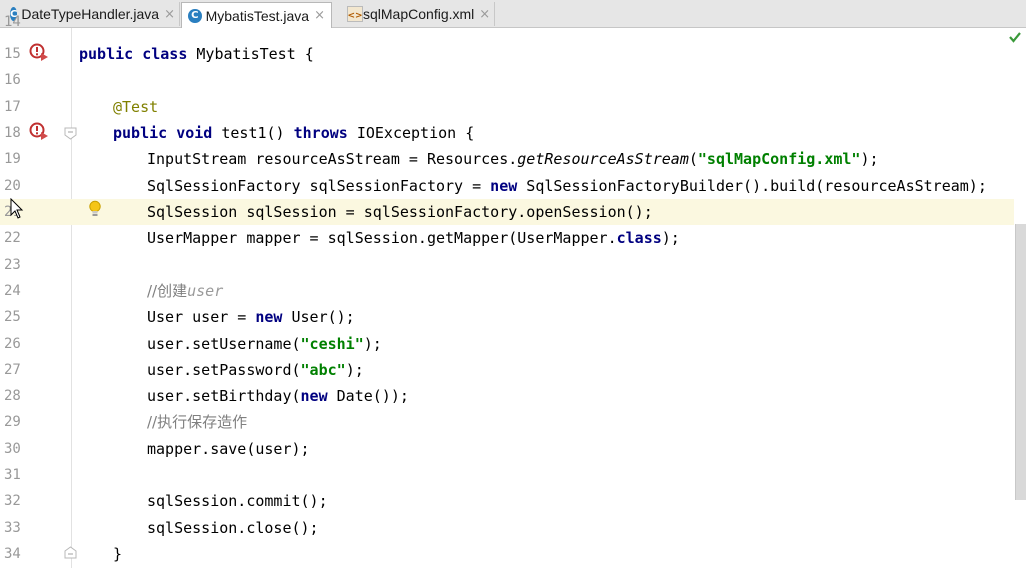 The height and width of the screenshot is (568, 1026). What do you see at coordinates (12, 422) in the screenshot?
I see `line-number: 29` at bounding box center [12, 422].